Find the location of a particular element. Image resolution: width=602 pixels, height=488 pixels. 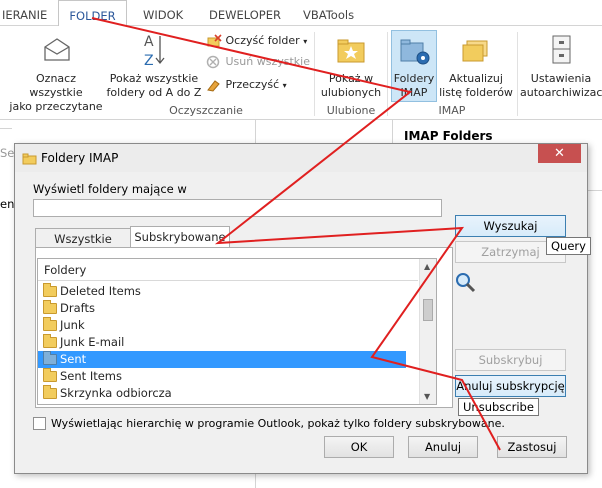

tab-folder: FOLDER is located at coordinates (92, 13).